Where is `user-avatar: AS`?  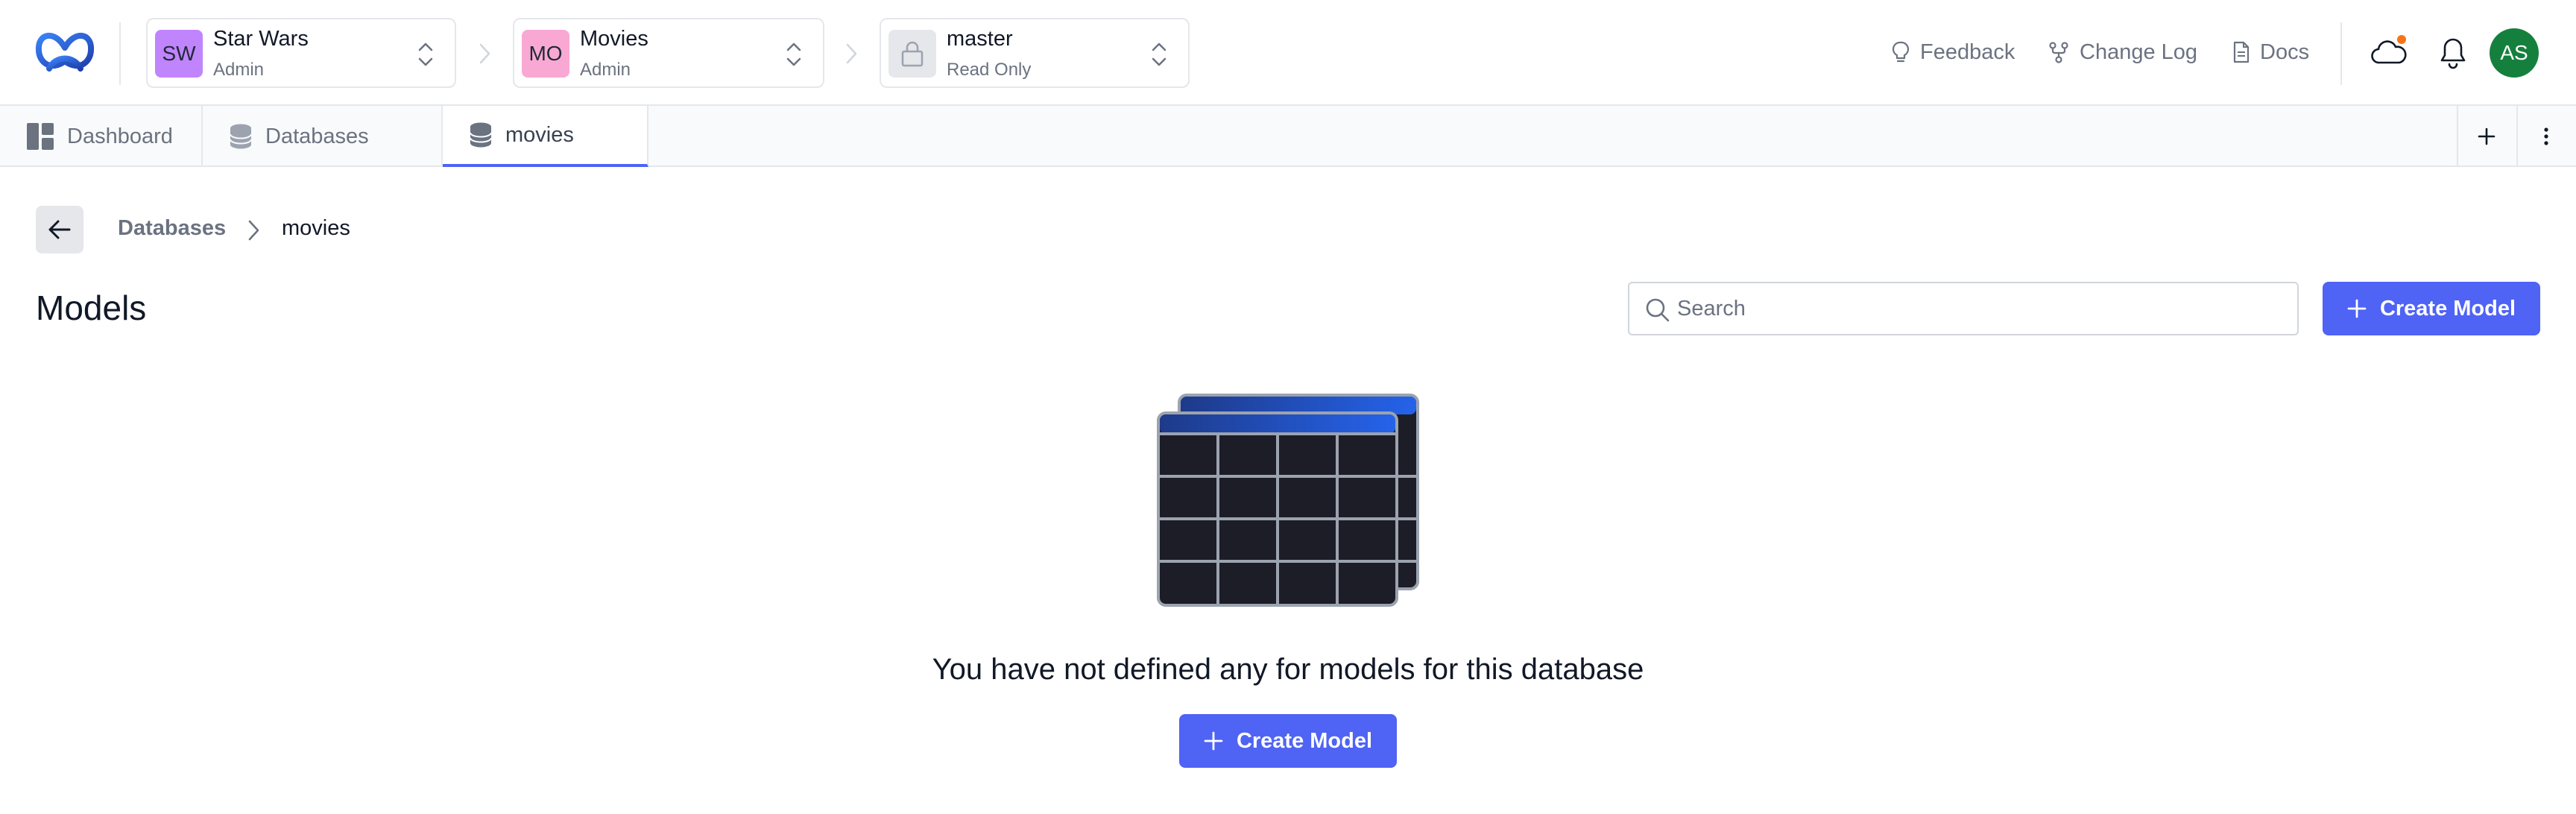
user-avatar: AS is located at coordinates (2514, 53).